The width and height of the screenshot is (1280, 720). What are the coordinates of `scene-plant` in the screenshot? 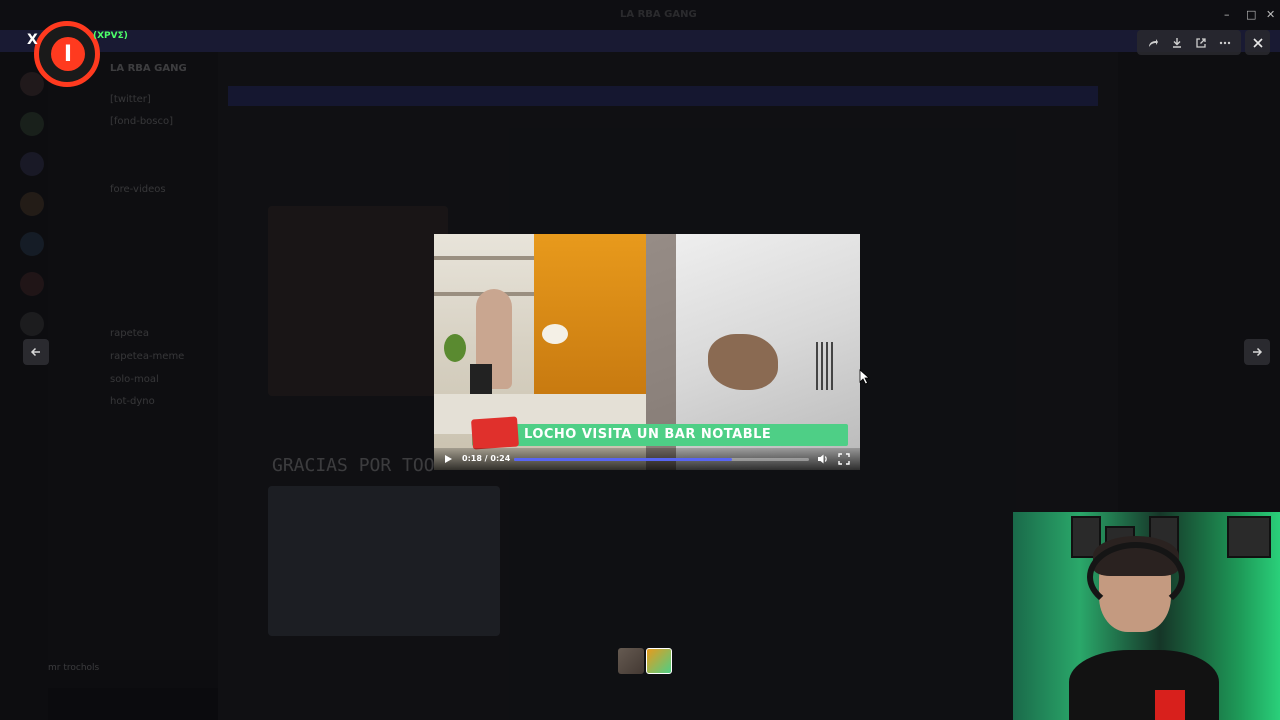 It's located at (455, 348).